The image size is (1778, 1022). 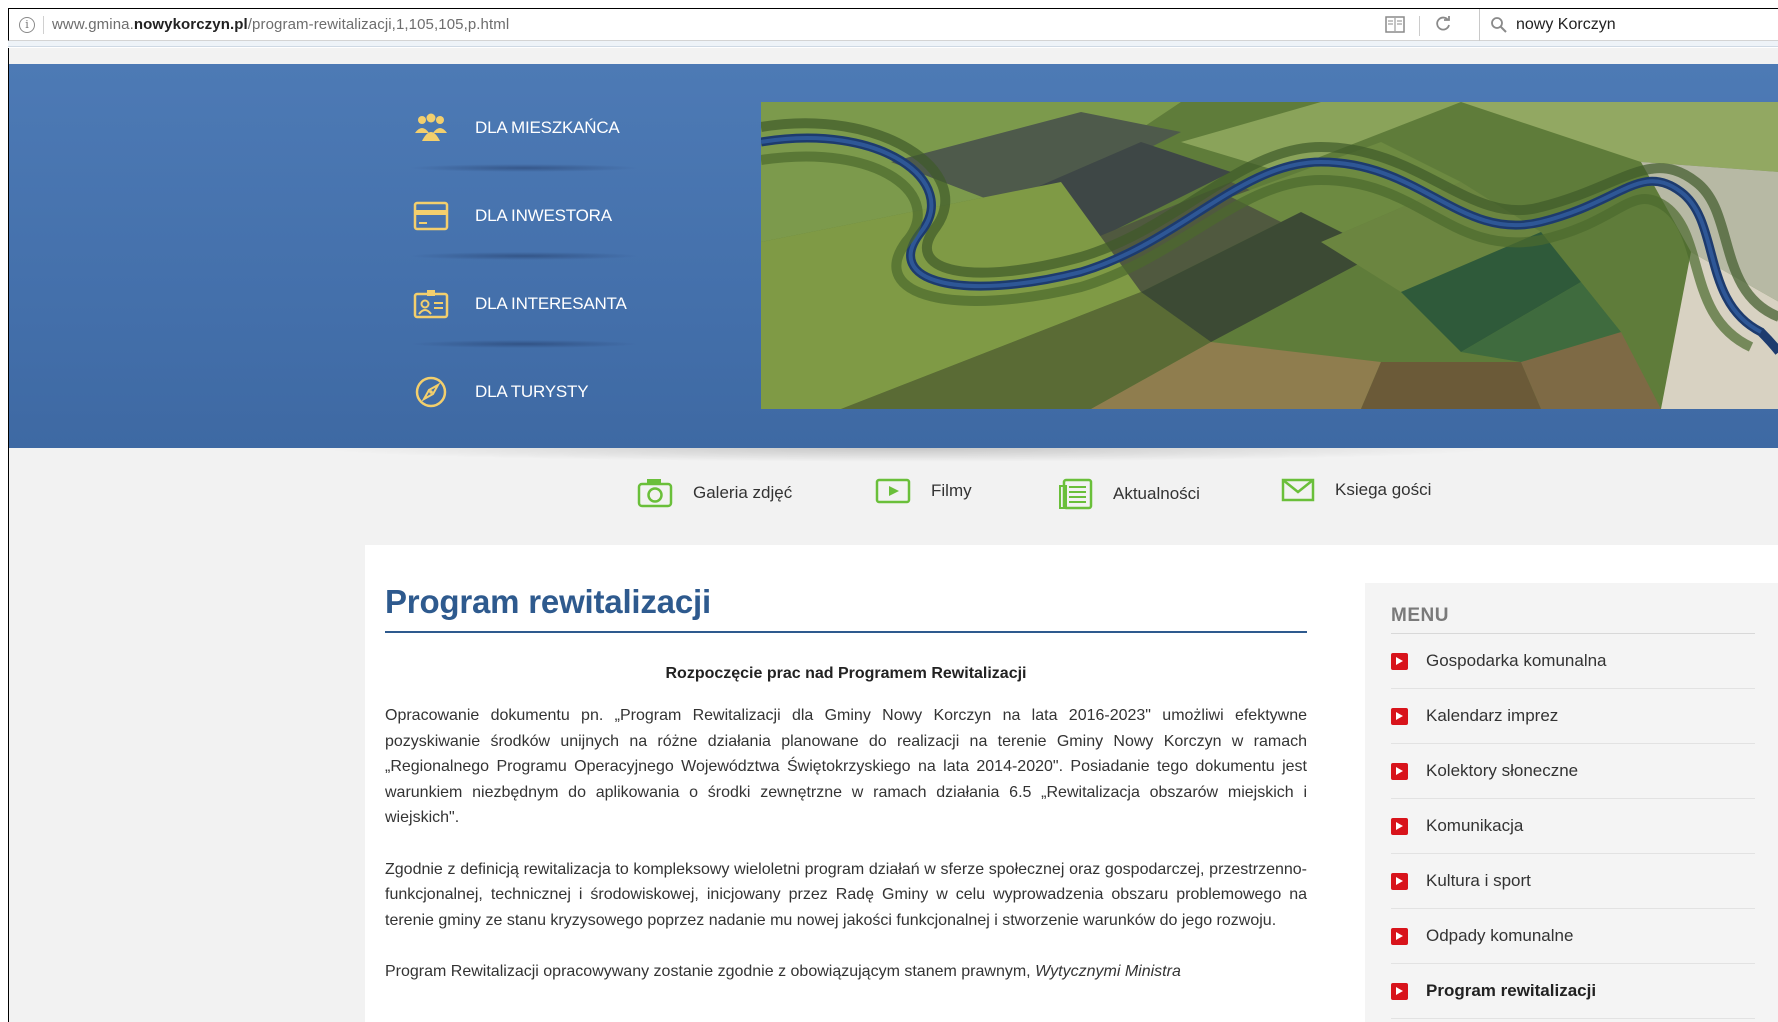 I want to click on quick-link-films: Filmy, so click(x=923, y=491).